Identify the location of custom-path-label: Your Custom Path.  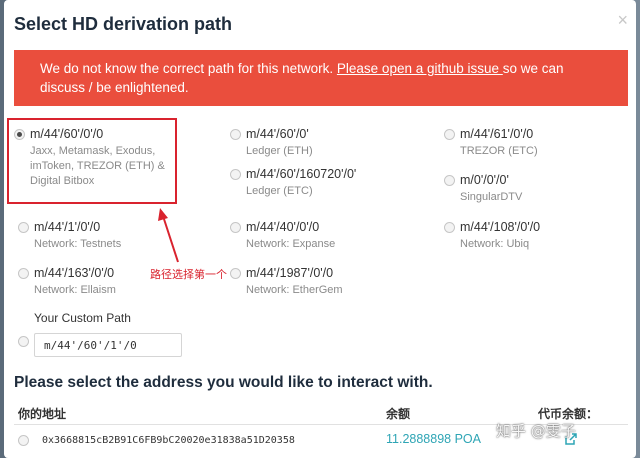
(82, 318).